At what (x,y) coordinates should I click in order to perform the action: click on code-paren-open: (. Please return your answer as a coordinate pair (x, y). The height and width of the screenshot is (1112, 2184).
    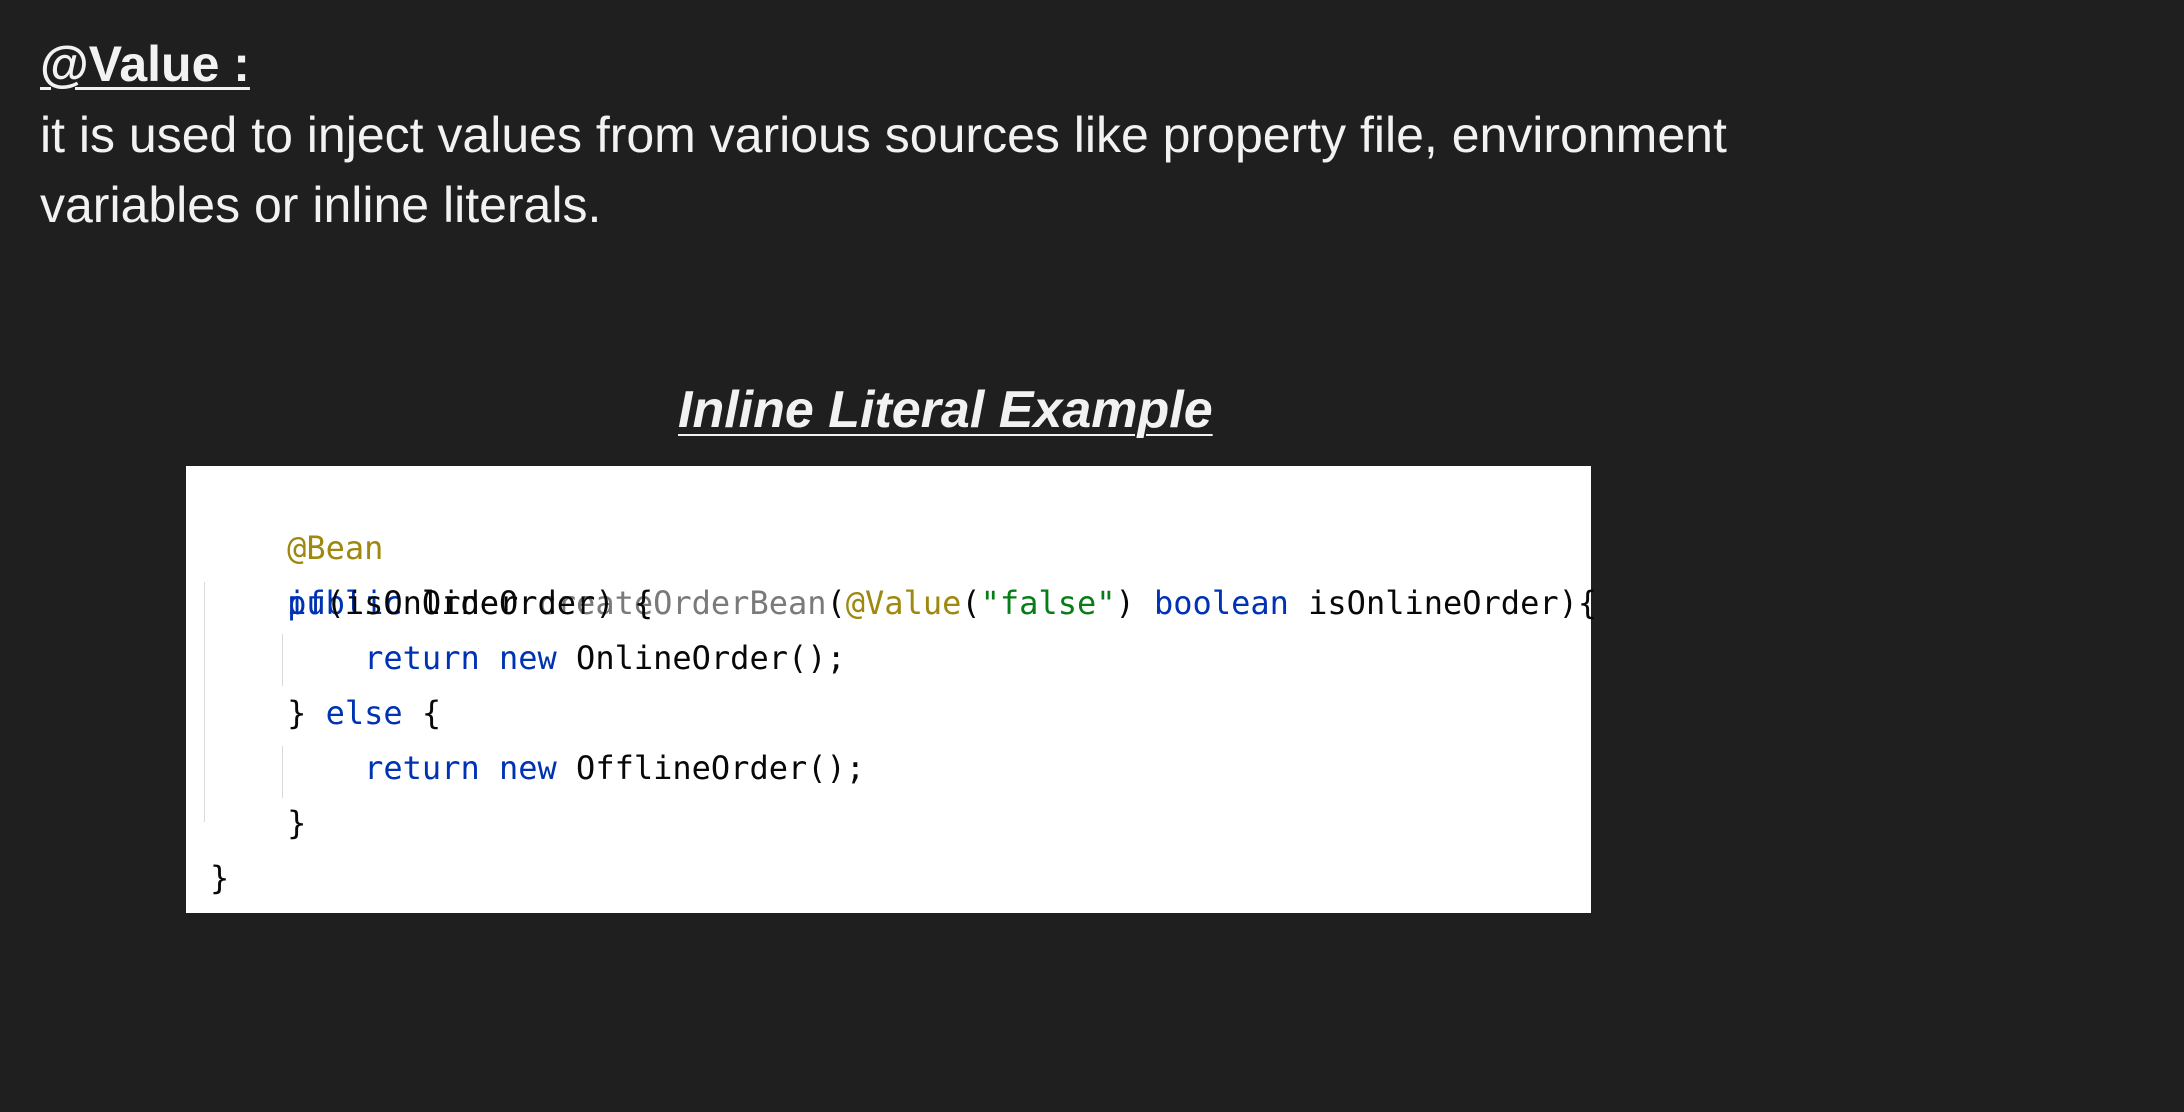
    Looking at the image, I should click on (836, 603).